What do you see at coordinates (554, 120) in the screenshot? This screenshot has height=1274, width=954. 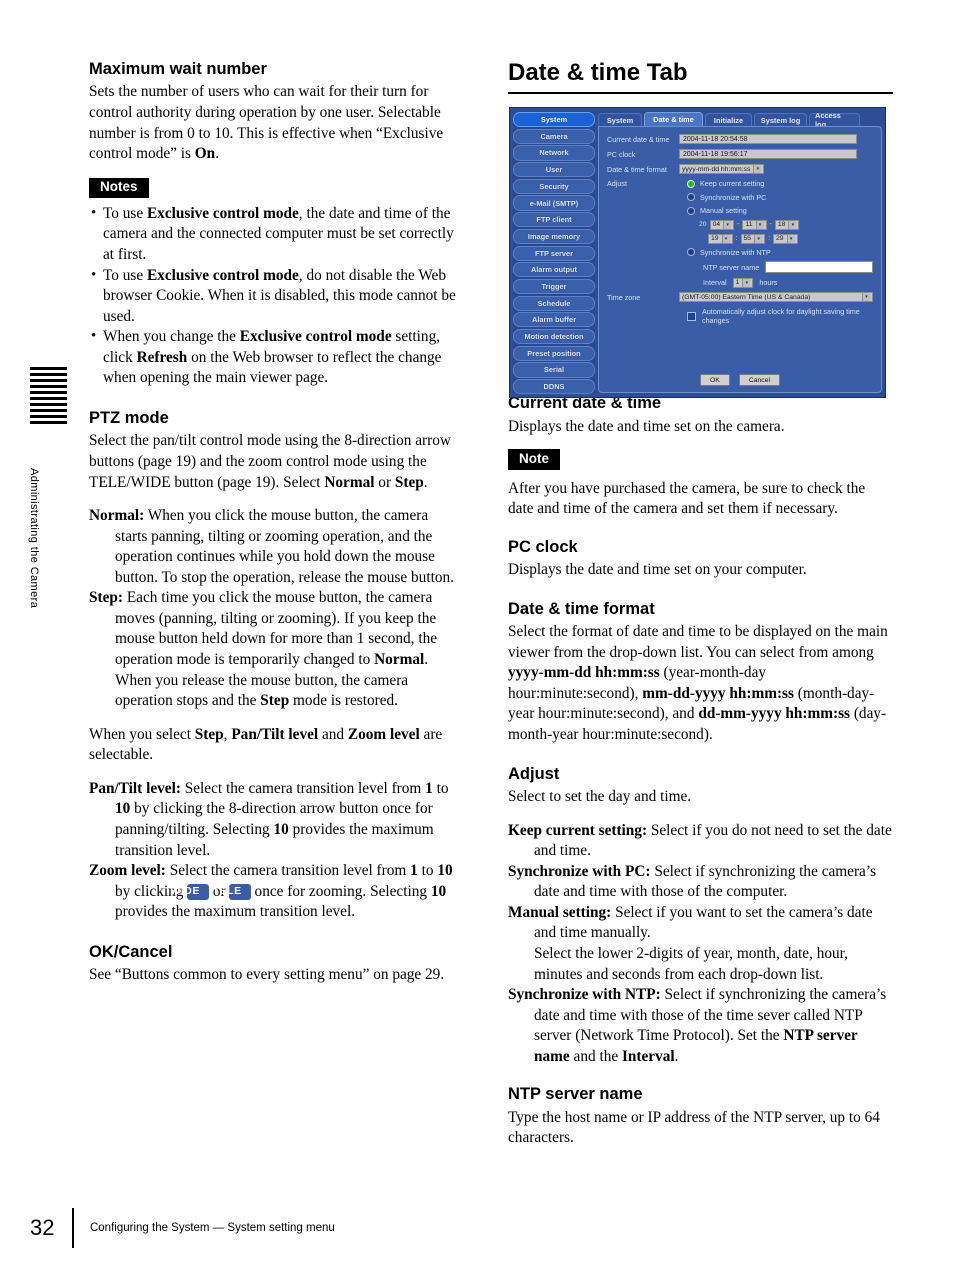 I see `sidebar-item-system: System` at bounding box center [554, 120].